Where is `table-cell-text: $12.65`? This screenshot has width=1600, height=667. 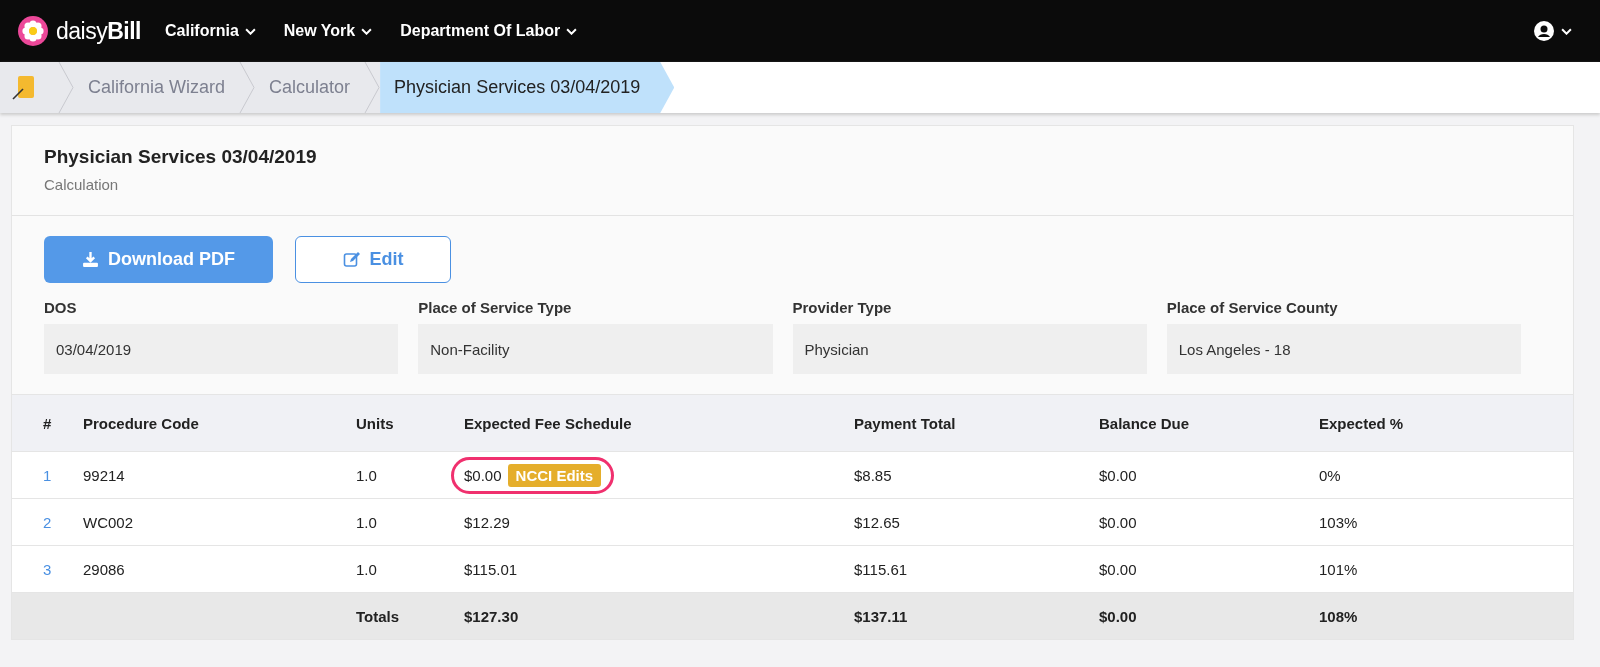 table-cell-text: $12.65 is located at coordinates (877, 522).